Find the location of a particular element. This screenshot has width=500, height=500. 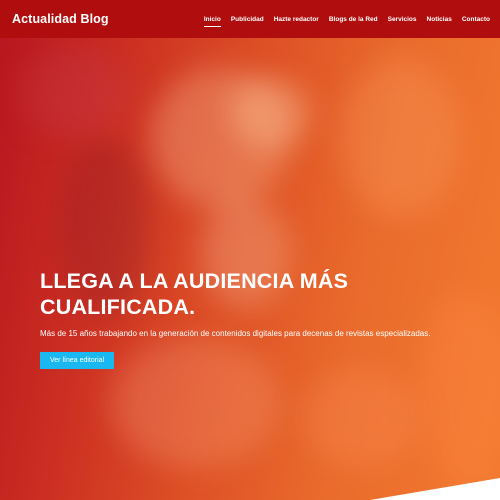

site-logo: Actualidad Blog is located at coordinates (60, 19).